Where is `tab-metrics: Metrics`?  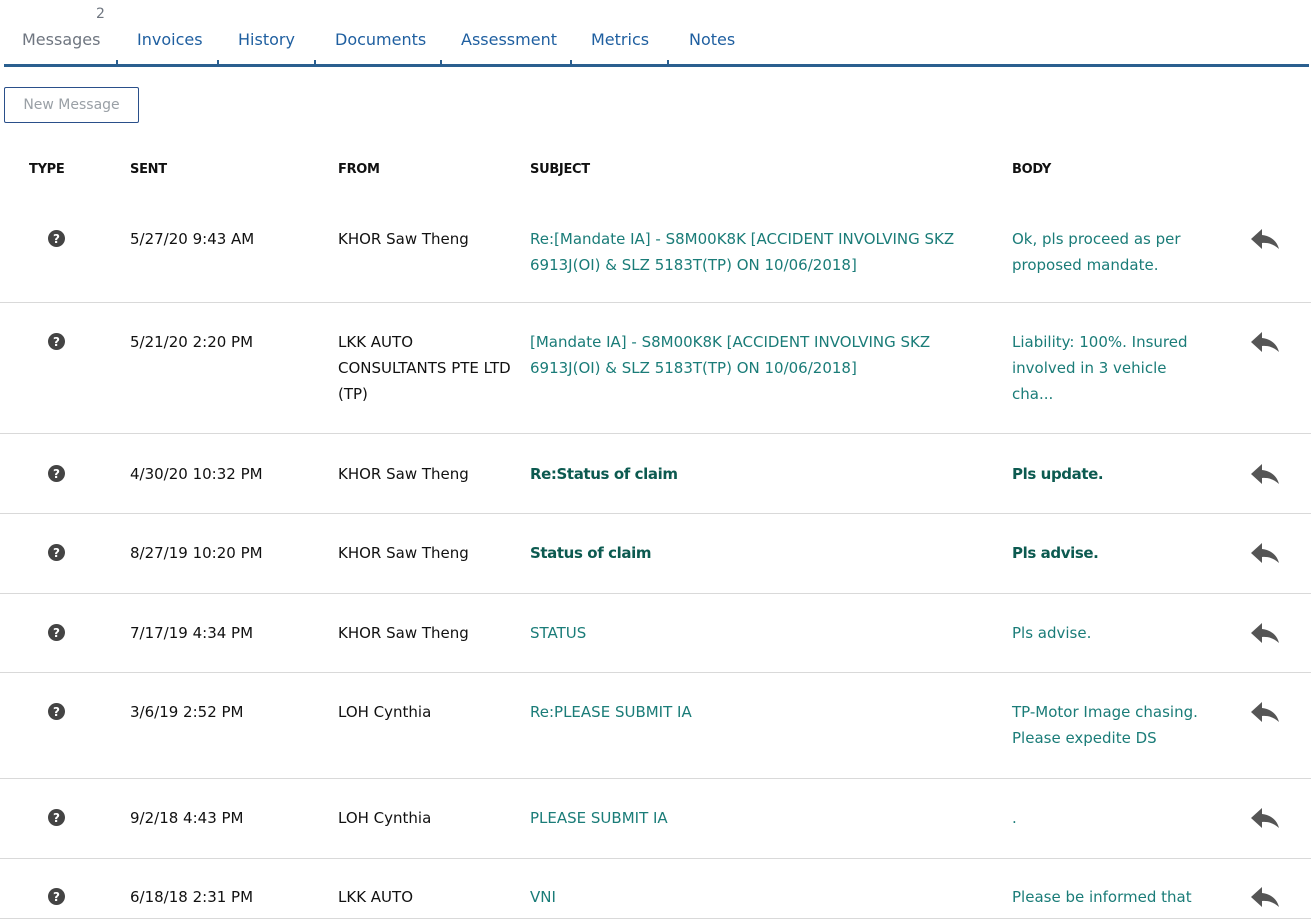 tab-metrics: Metrics is located at coordinates (620, 39).